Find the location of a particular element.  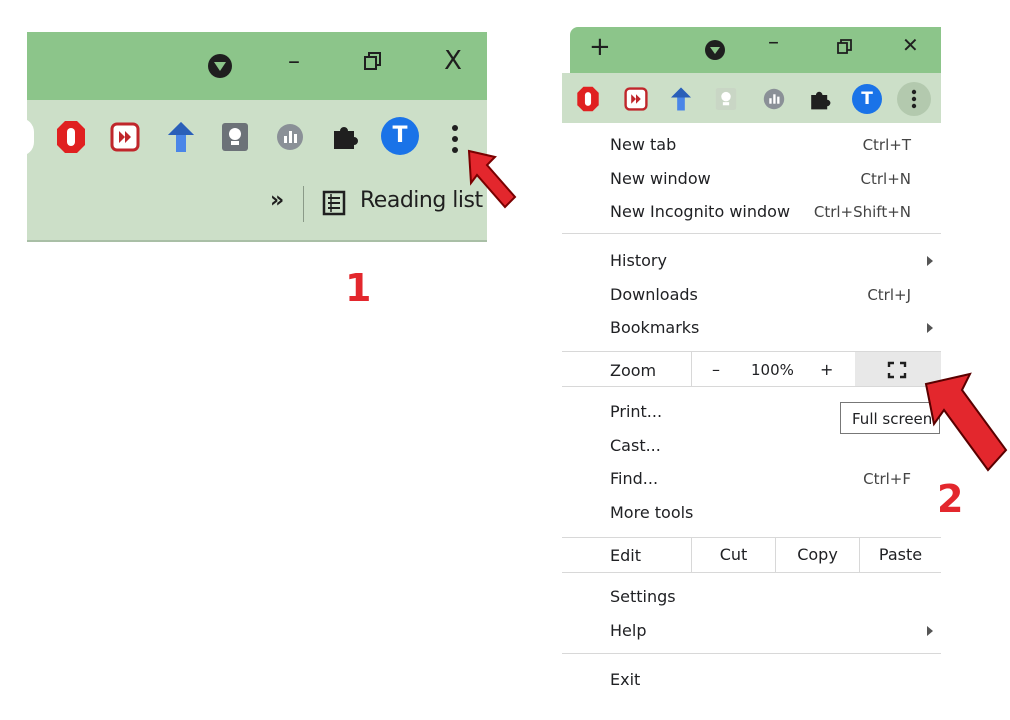

shortcut-downloads: Ctrl+J is located at coordinates (889, 295).